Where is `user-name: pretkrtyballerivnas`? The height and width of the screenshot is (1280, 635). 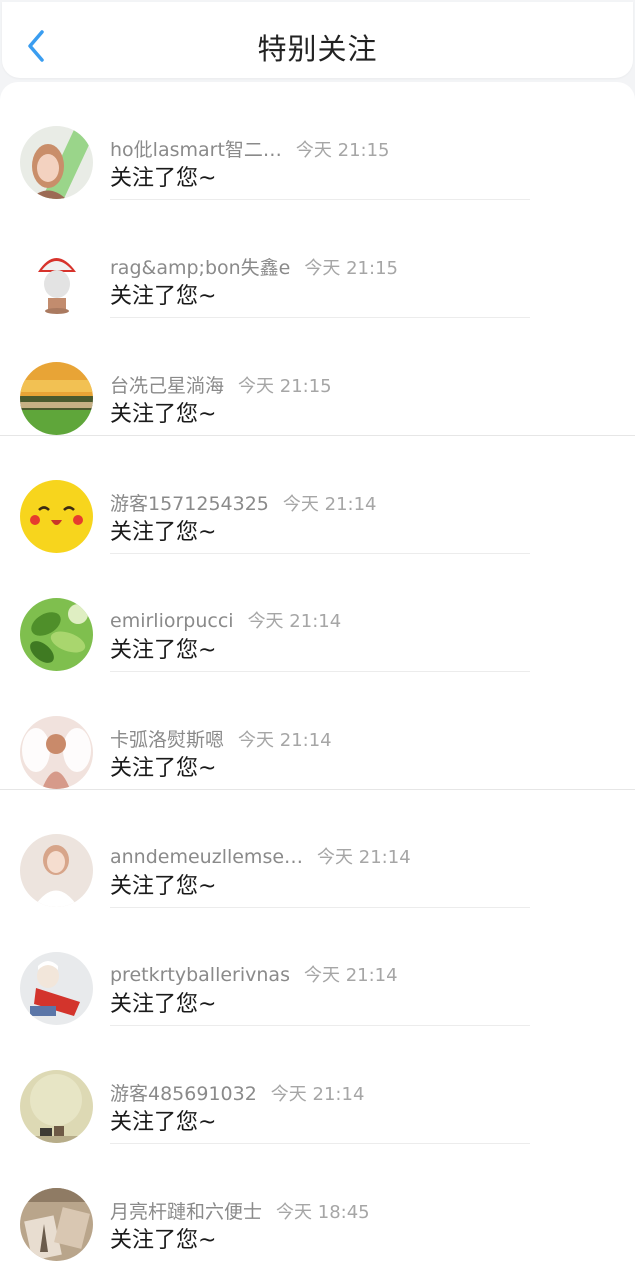 user-name: pretkrtyballerivnas is located at coordinates (200, 975).